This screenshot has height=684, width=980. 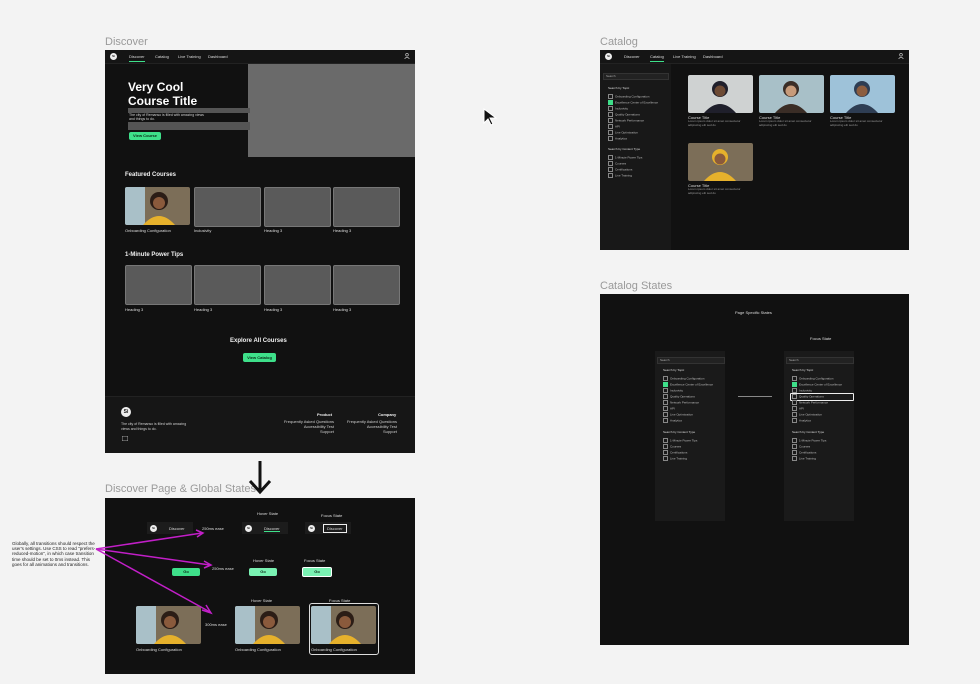 What do you see at coordinates (203, 309) in the screenshot?
I see `tip-card-title-2: Heading 3` at bounding box center [203, 309].